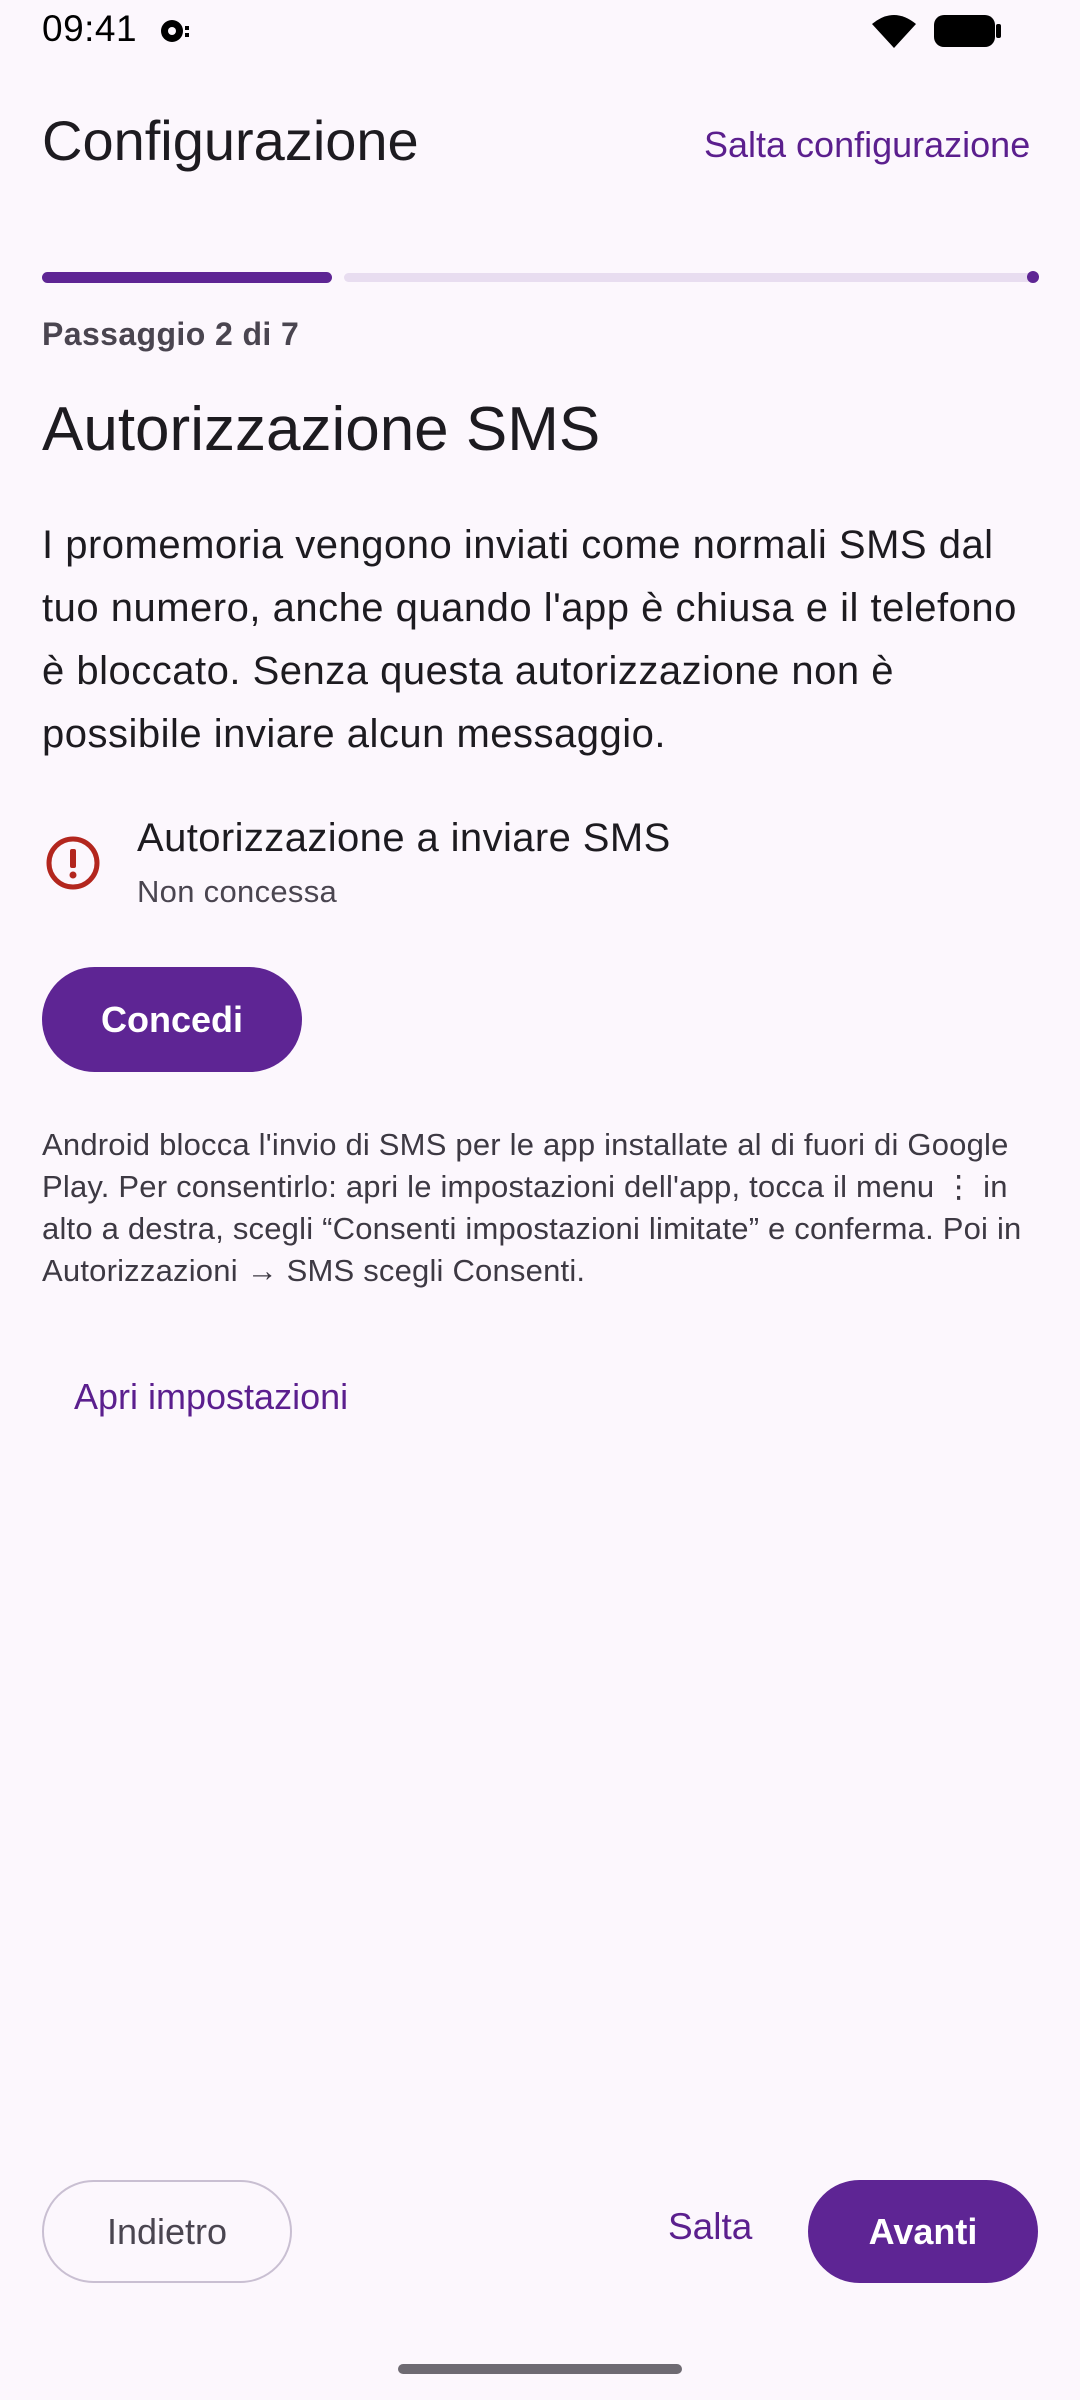 The height and width of the screenshot is (2400, 1080). What do you see at coordinates (73, 863) in the screenshot?
I see `error-icon` at bounding box center [73, 863].